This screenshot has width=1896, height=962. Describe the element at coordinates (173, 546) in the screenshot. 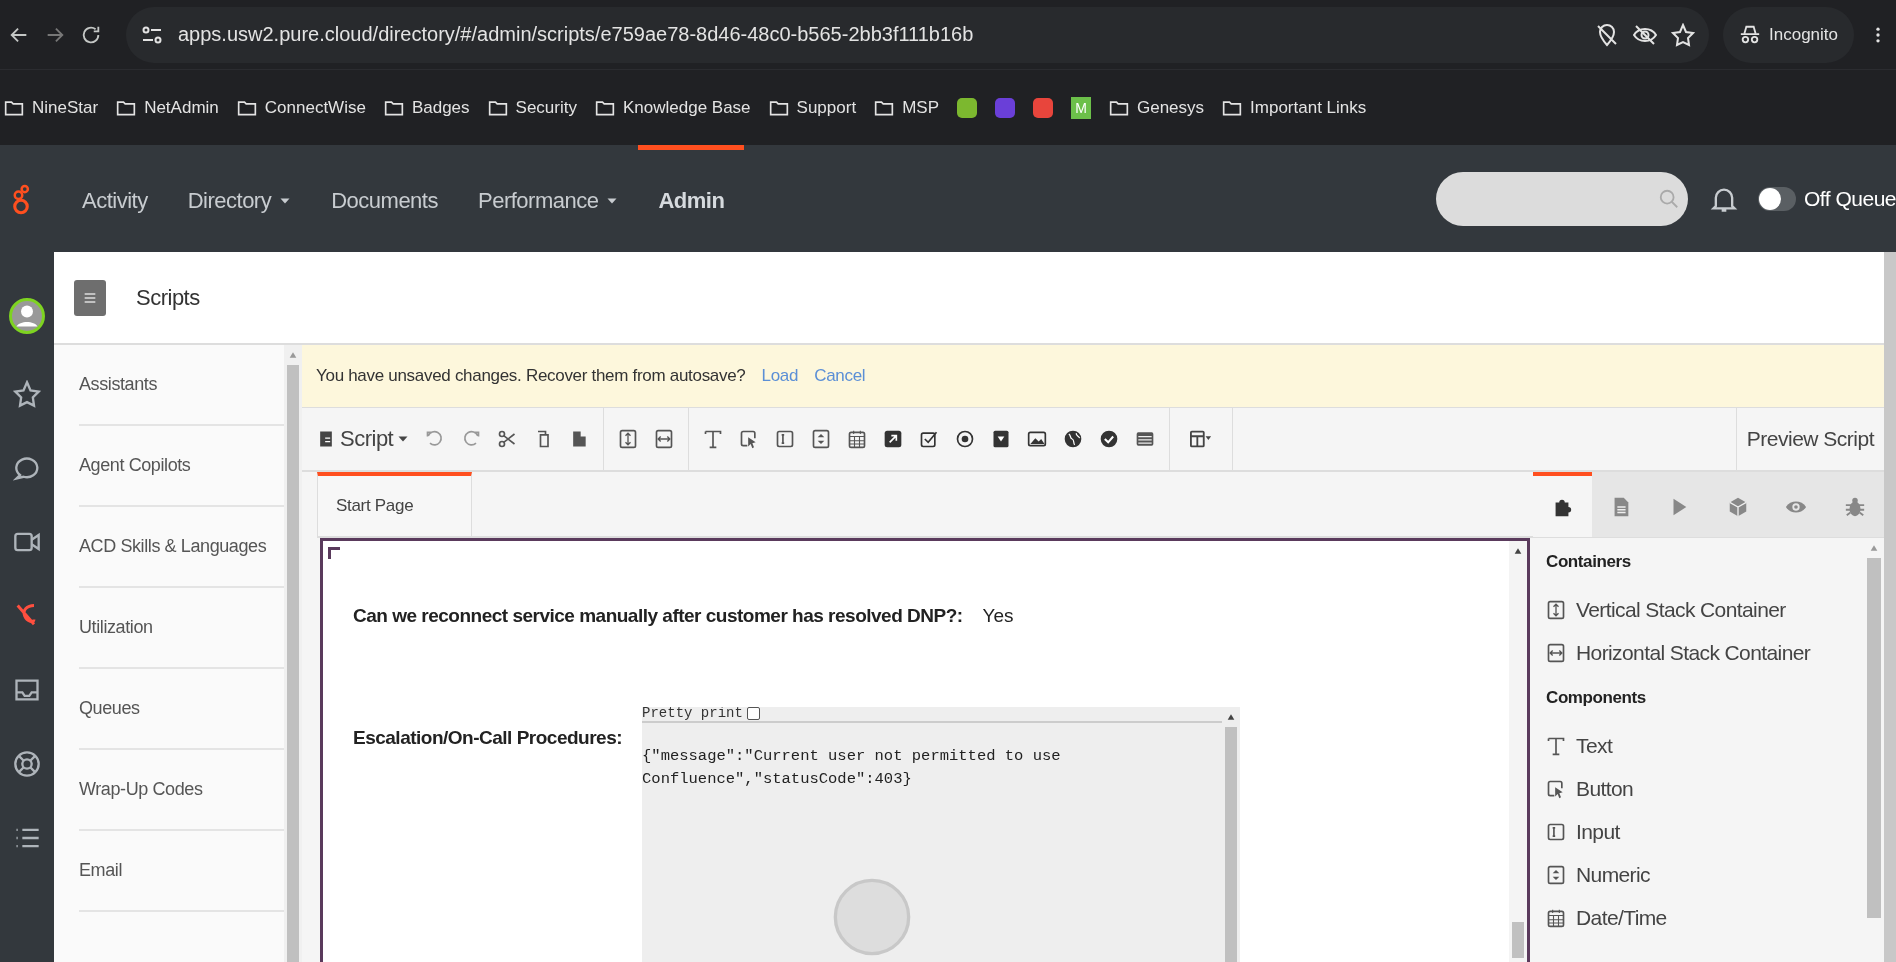

I see `sidebar-item: ACD Skills & Languages` at that location.